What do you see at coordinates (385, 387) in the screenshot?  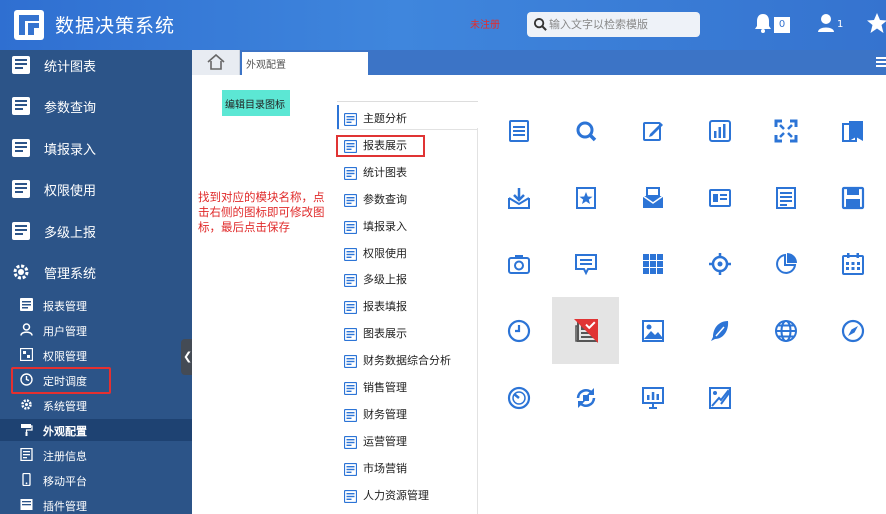 I see `module-list-label: 销售管理` at bounding box center [385, 387].